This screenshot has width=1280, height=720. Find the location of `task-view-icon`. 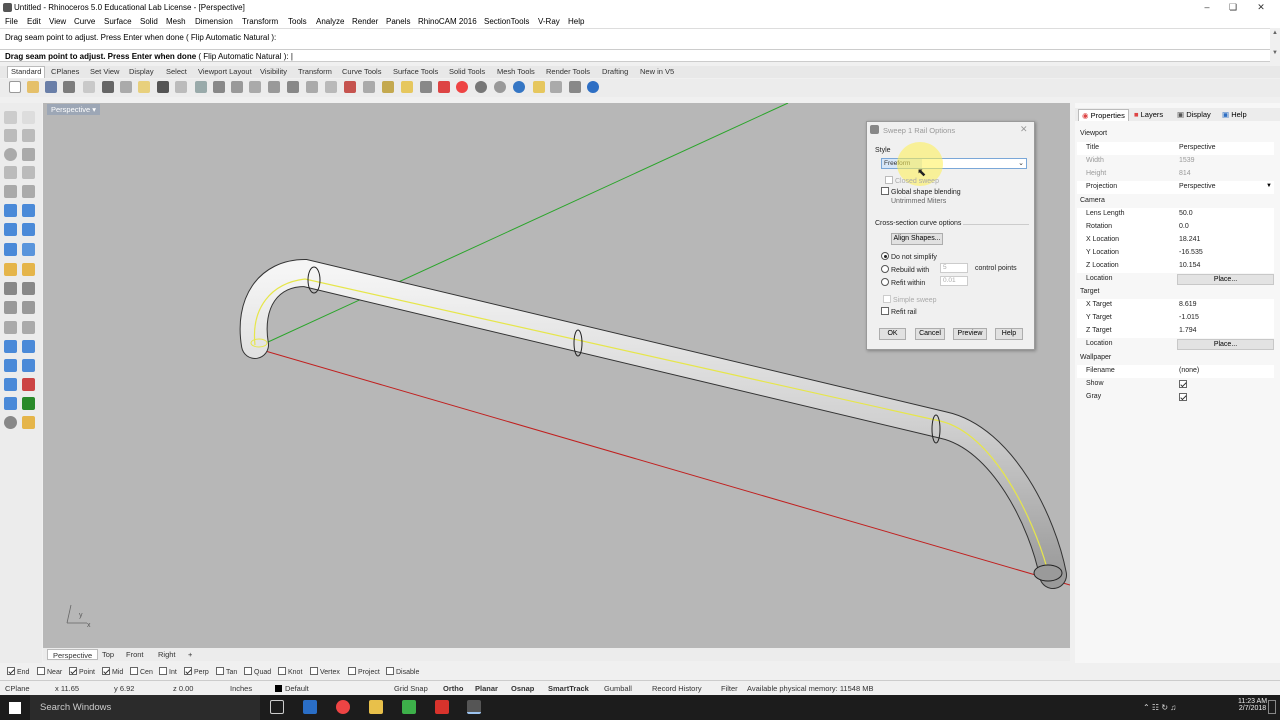

task-view-icon is located at coordinates (277, 707).